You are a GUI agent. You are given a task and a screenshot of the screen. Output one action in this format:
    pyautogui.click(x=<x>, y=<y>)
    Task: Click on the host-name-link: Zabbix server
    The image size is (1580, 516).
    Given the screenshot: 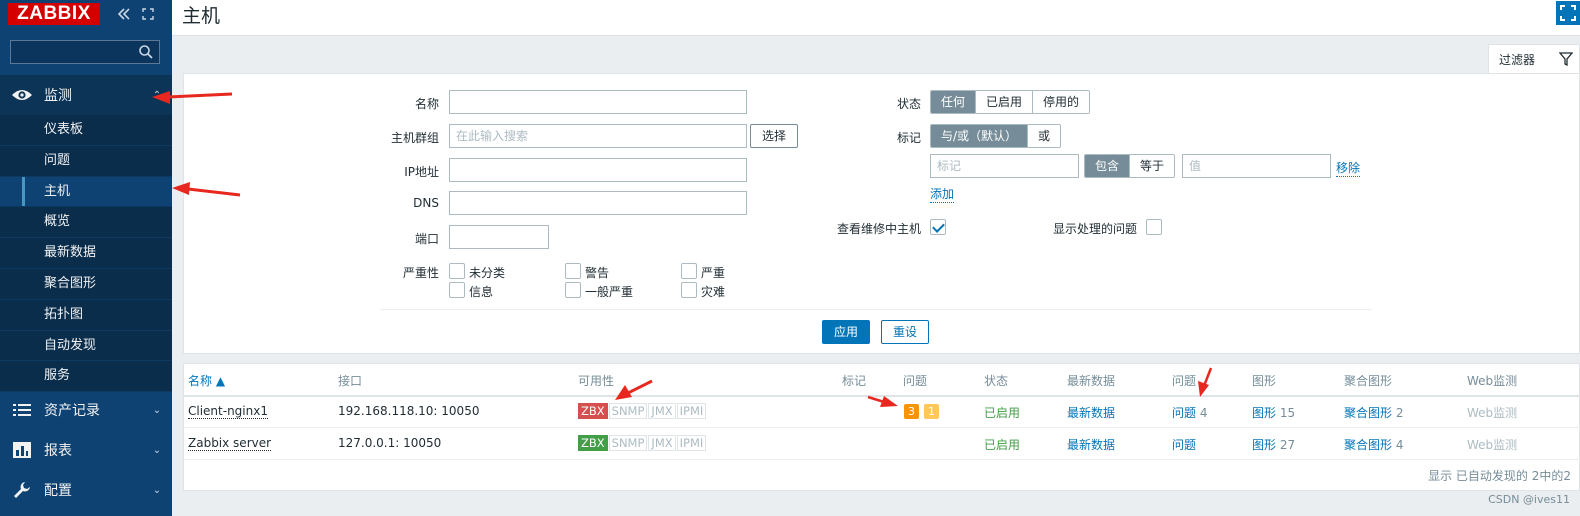 What is the action you would take?
    pyautogui.click(x=230, y=443)
    